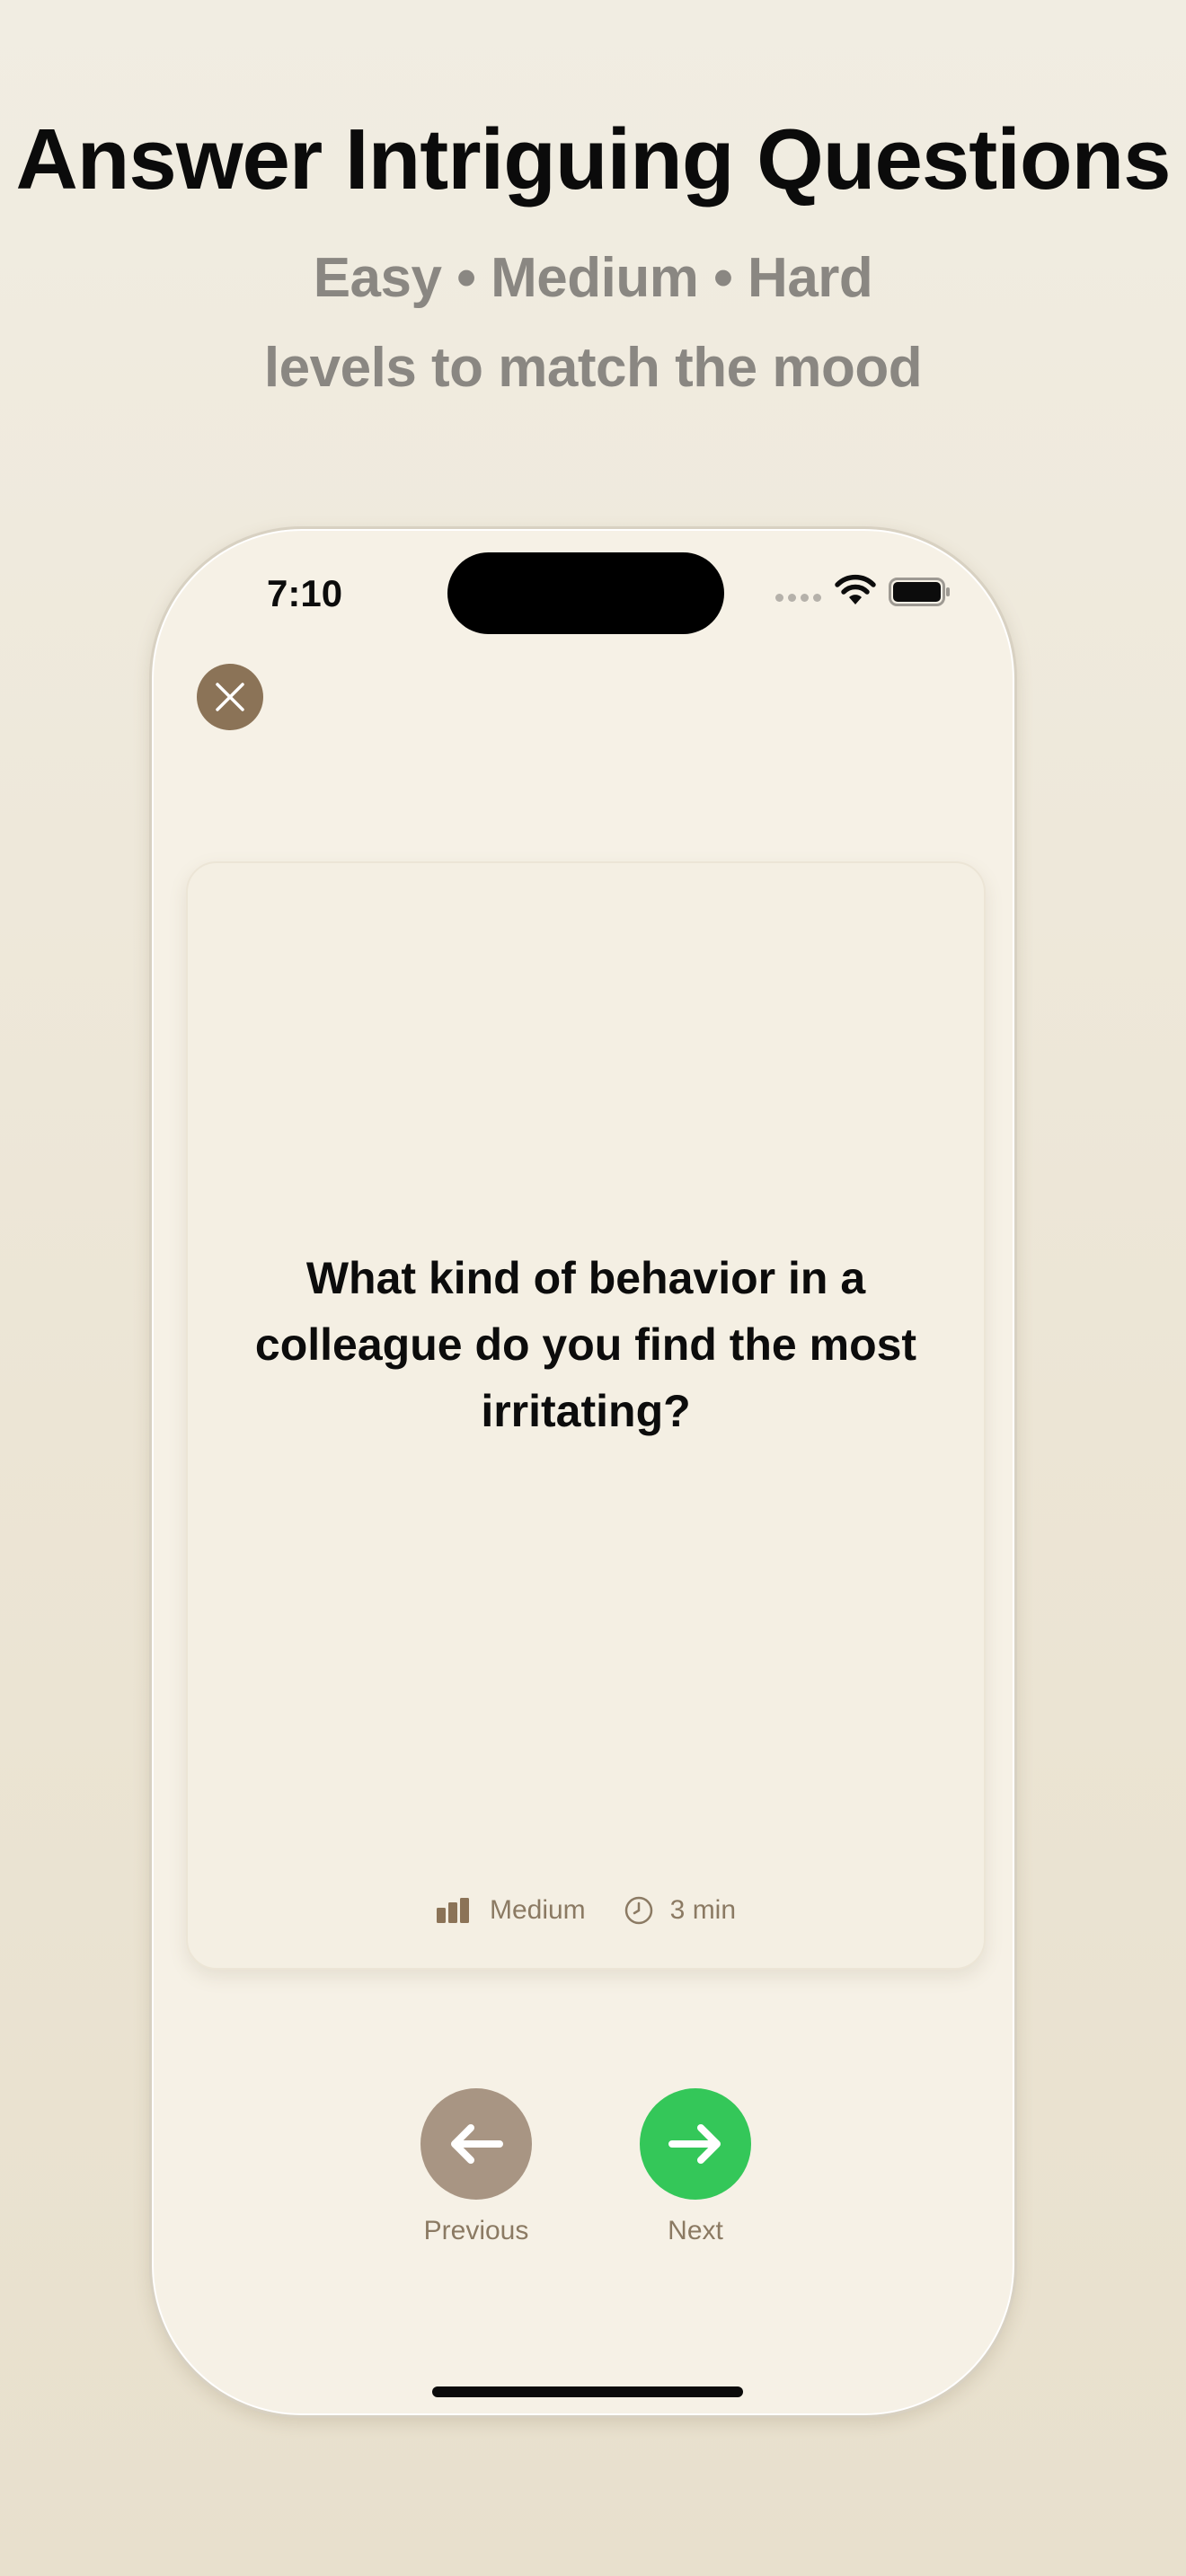 The height and width of the screenshot is (2576, 1186). What do you see at coordinates (703, 1910) in the screenshot?
I see `duration-label: 3 min` at bounding box center [703, 1910].